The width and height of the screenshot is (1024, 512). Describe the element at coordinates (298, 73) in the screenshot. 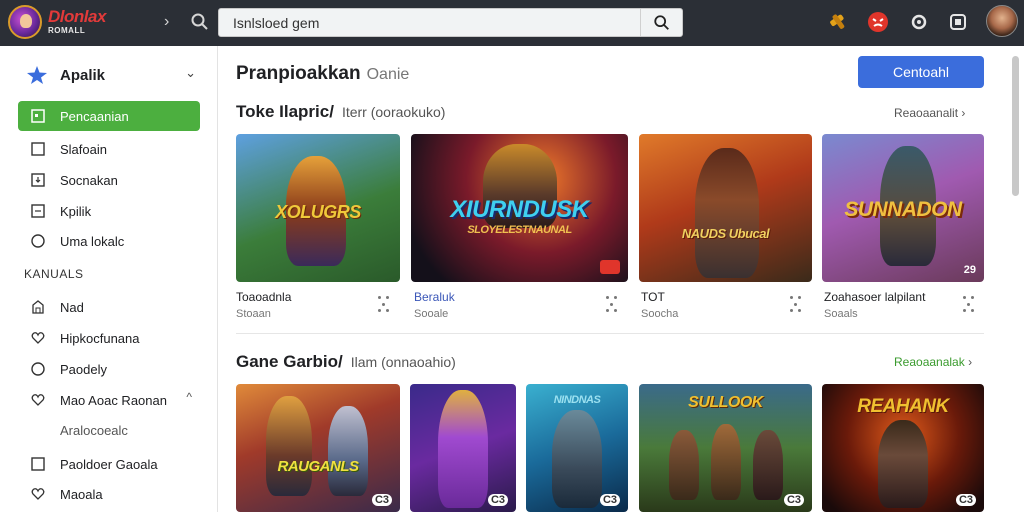

I see `page-title-text: Pranpioakkan` at that location.